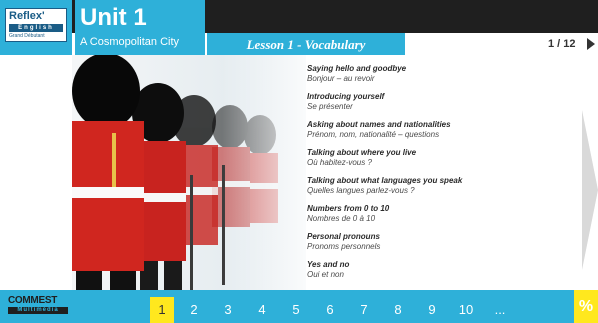  Describe the element at coordinates (344, 246) in the screenshot. I see `topic-french: Pronoms personnels` at that location.